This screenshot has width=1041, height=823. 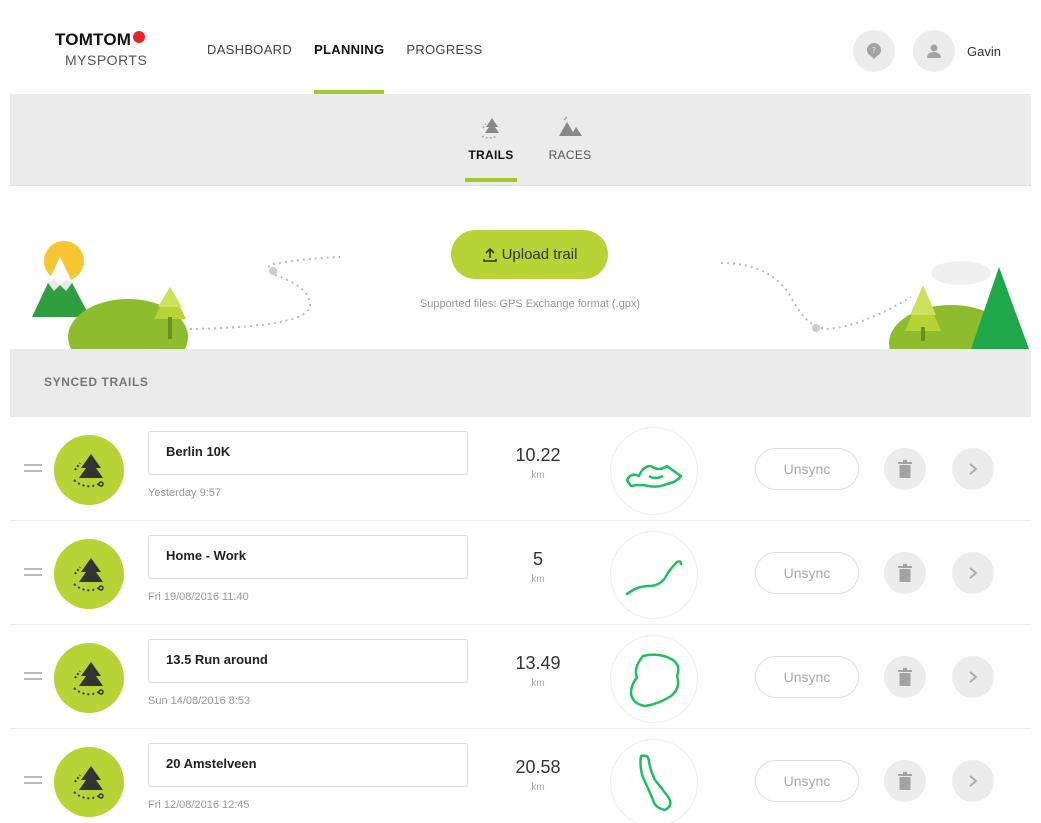 I want to click on tab-trails: TRAILS, so click(x=491, y=149).